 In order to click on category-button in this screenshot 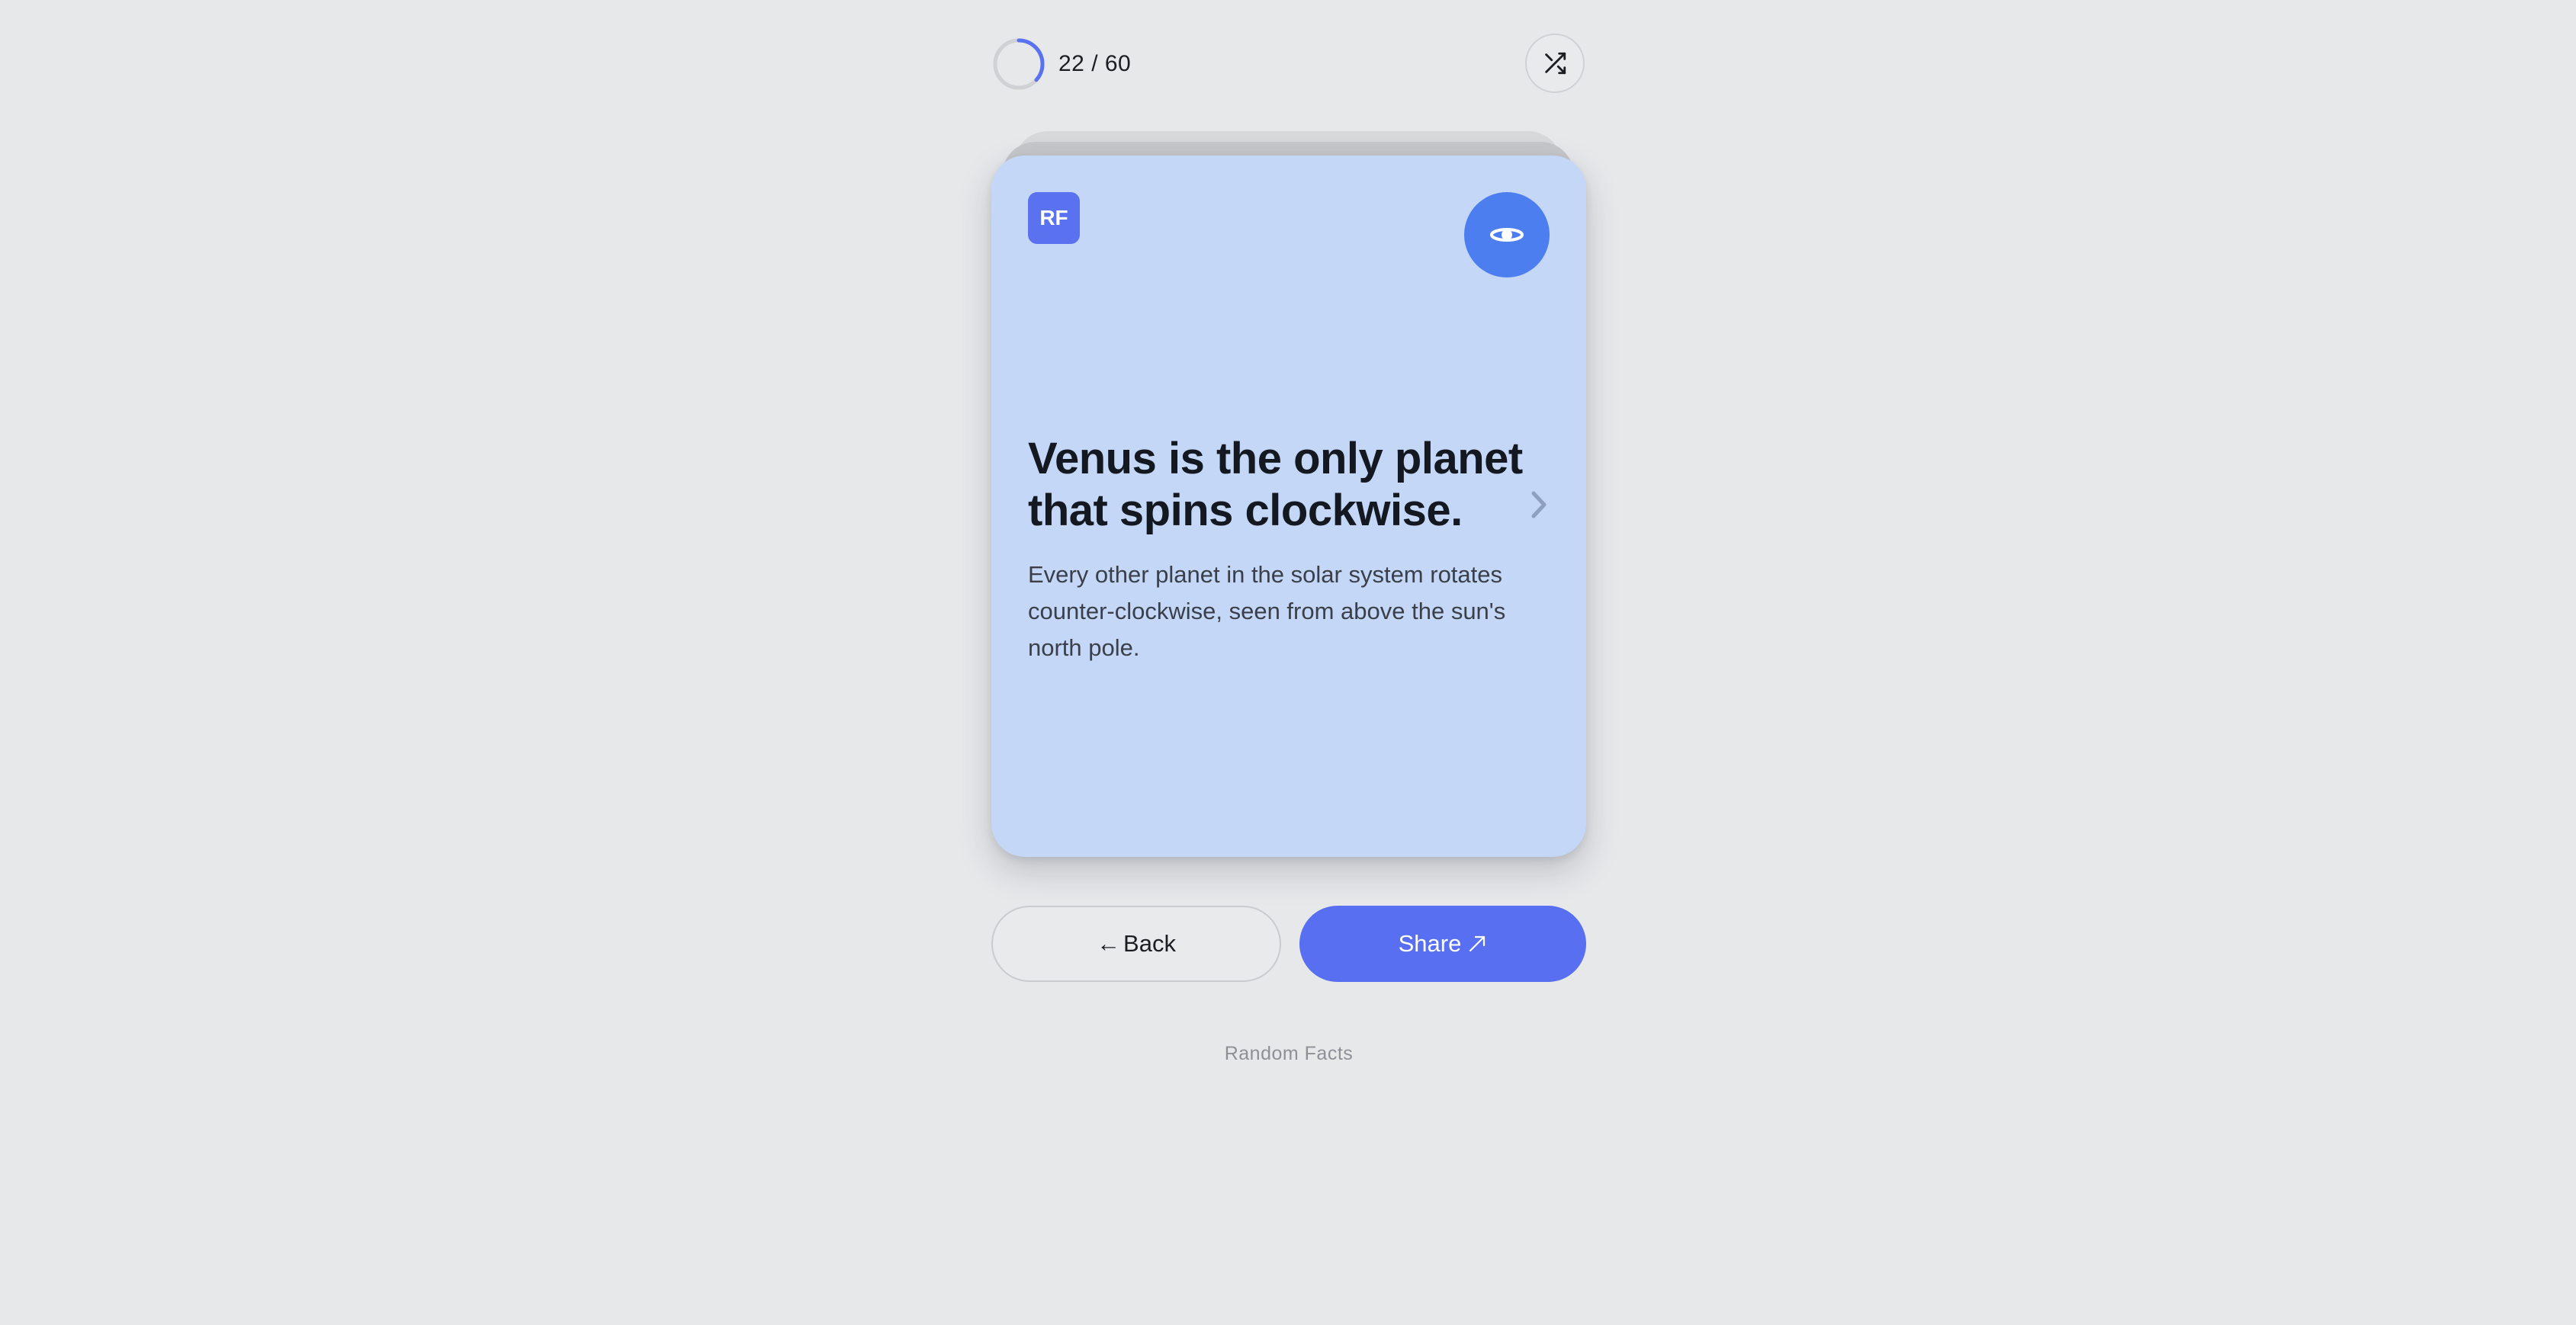, I will do `click(1507, 235)`.